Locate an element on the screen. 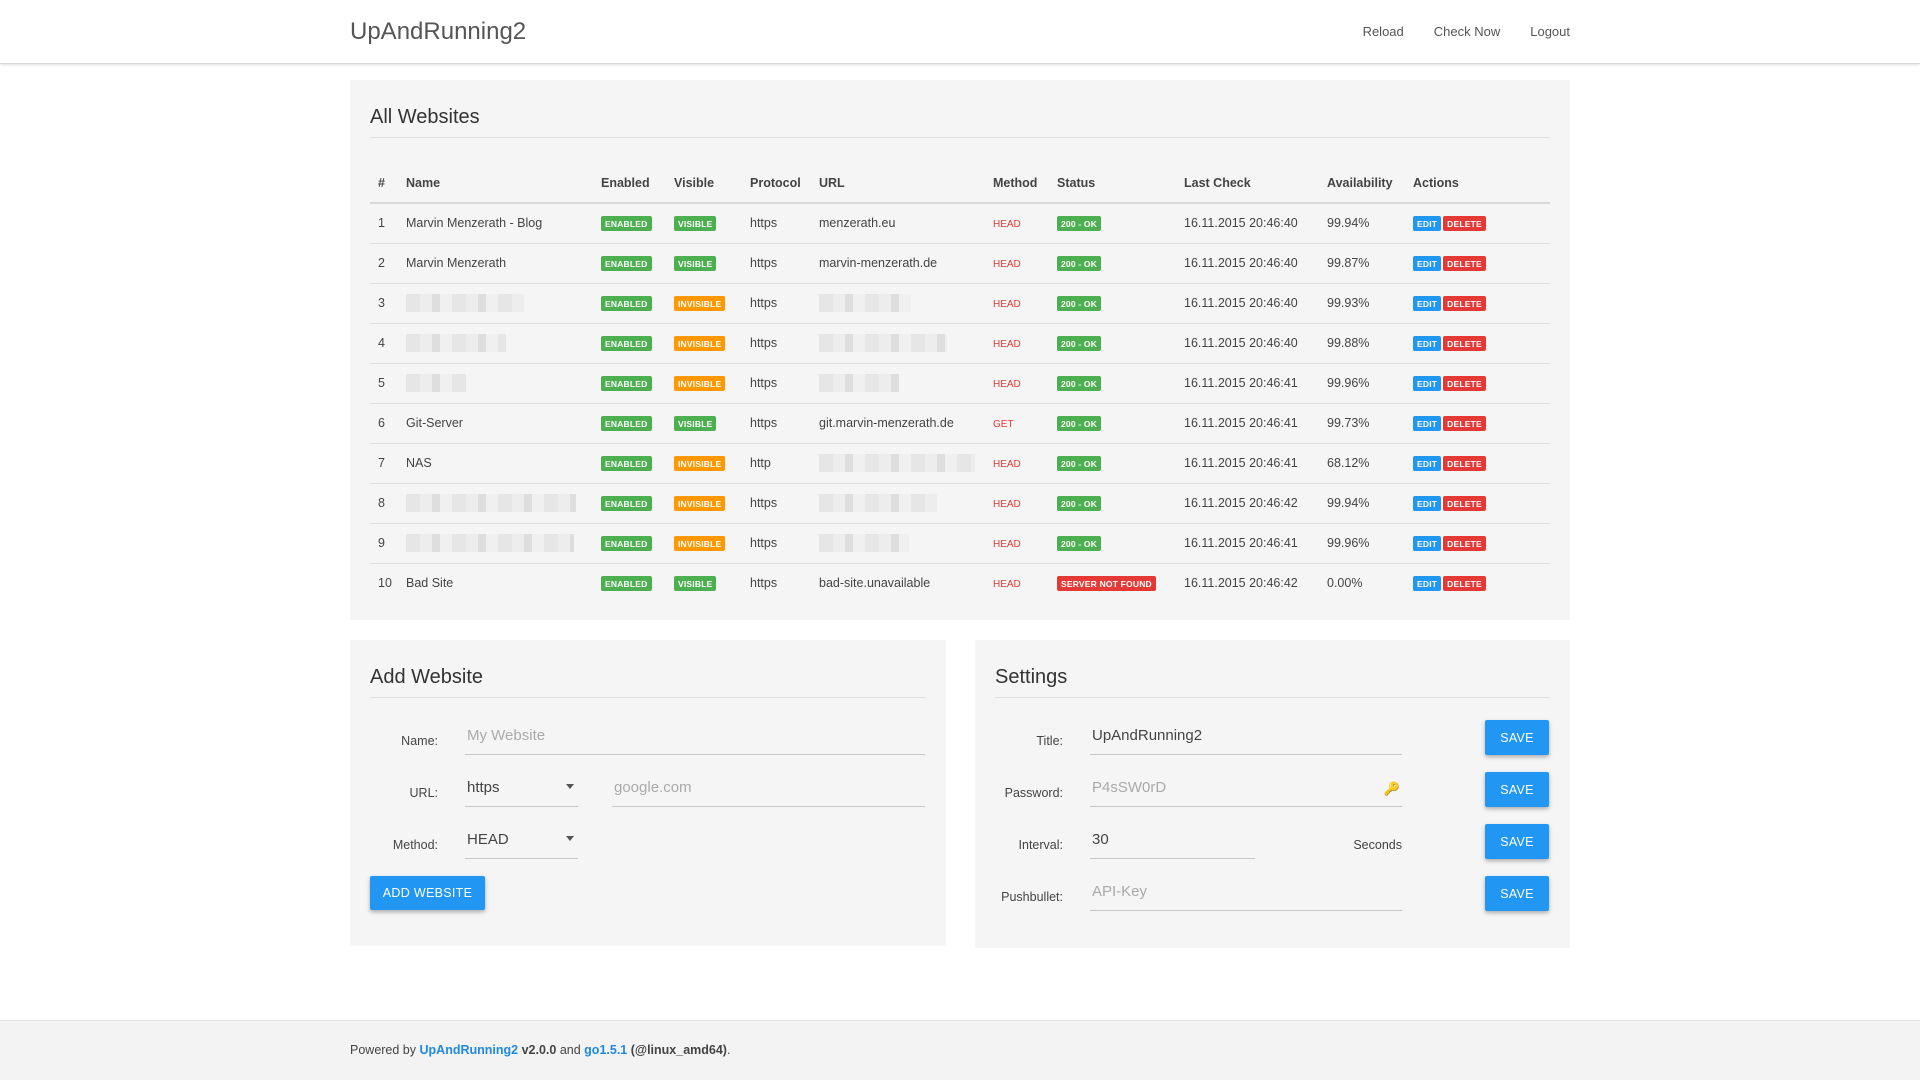  save-title-button: SAVE is located at coordinates (1517, 737).